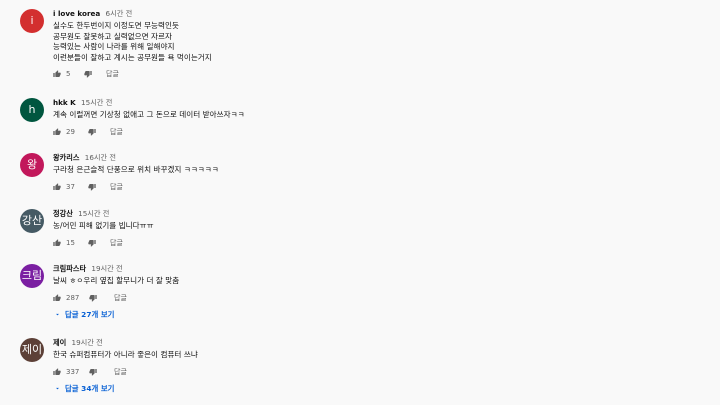 This screenshot has width=720, height=405. Describe the element at coordinates (70, 242) in the screenshot. I see `like-count: 15` at that location.